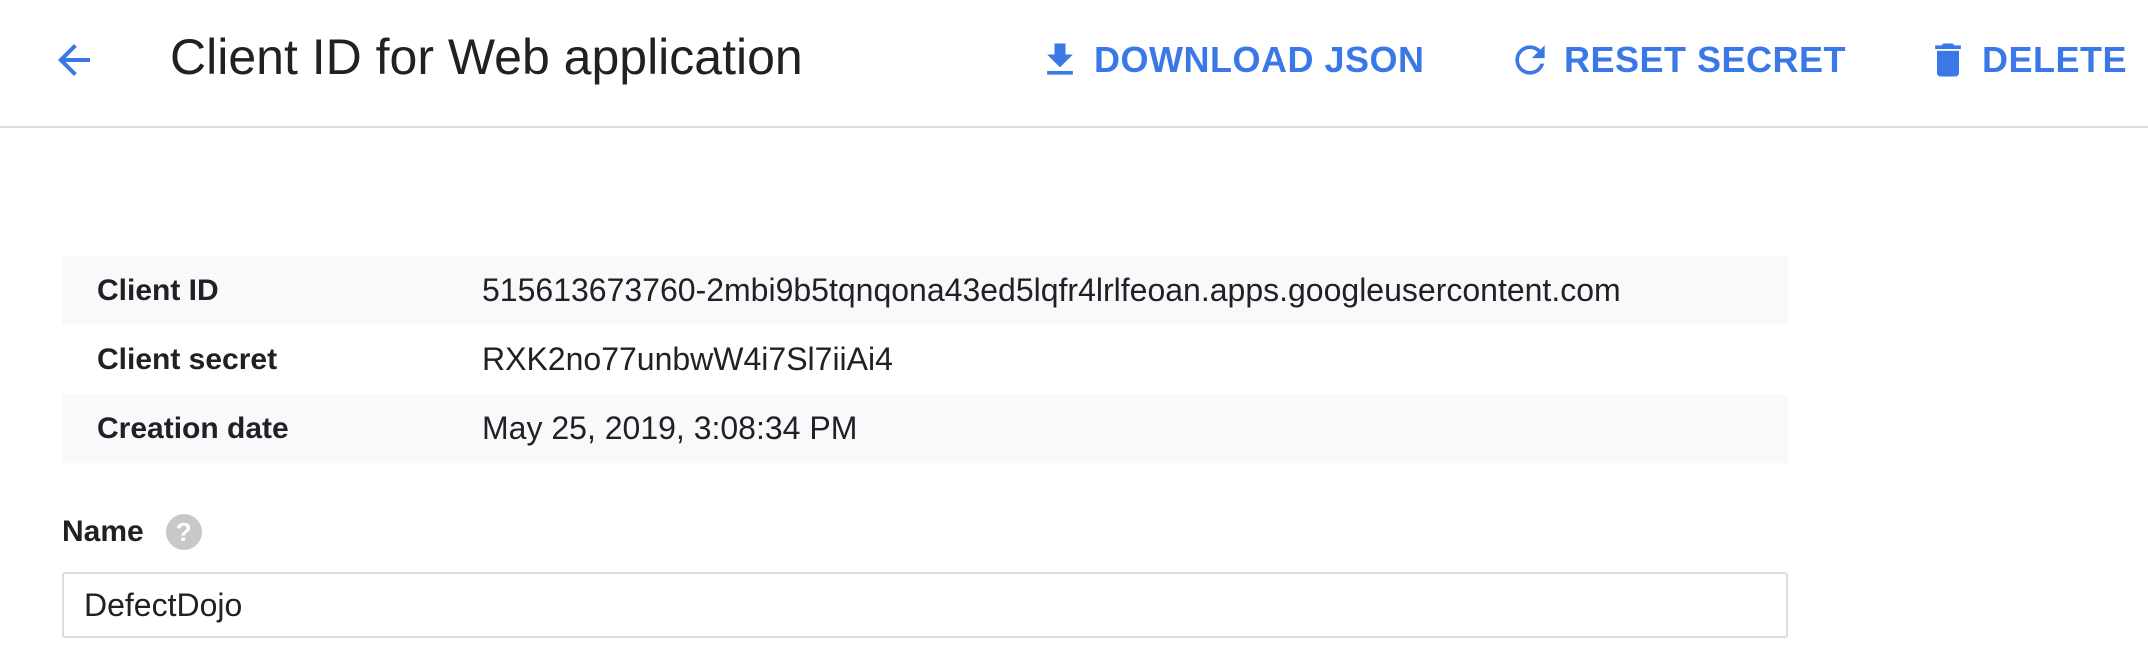 The height and width of the screenshot is (656, 2148). I want to click on refresh-icon, so click(1530, 60).